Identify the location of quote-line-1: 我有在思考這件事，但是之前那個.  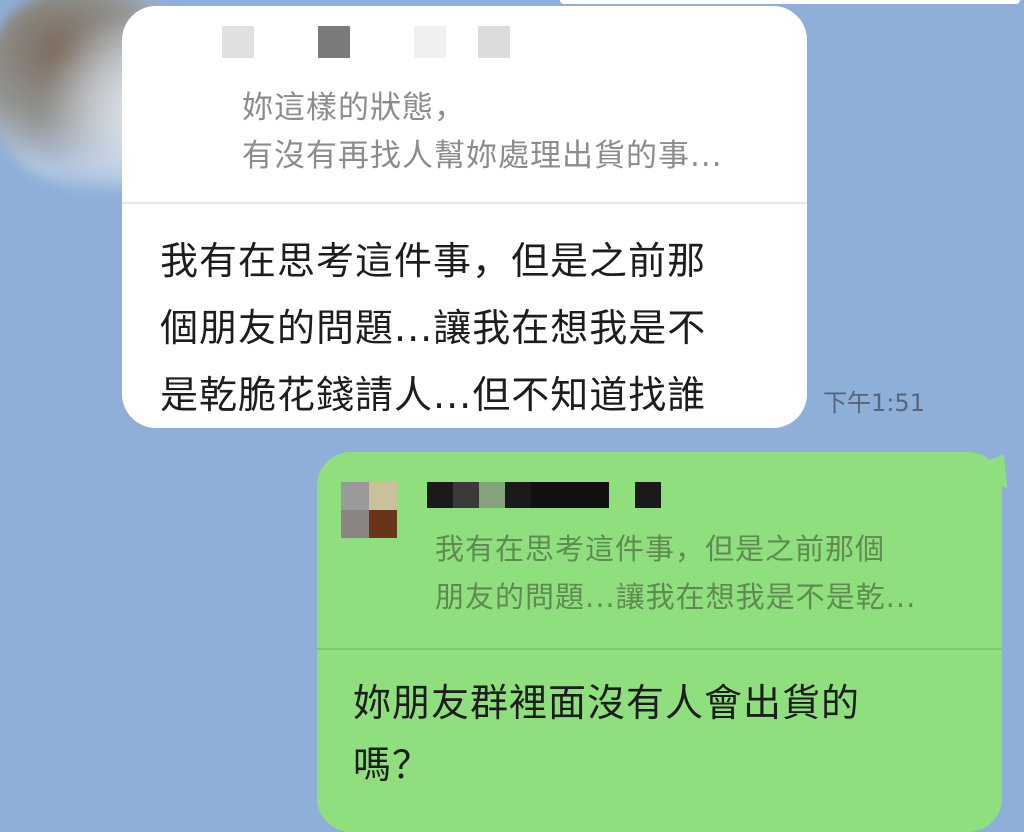
(660, 549).